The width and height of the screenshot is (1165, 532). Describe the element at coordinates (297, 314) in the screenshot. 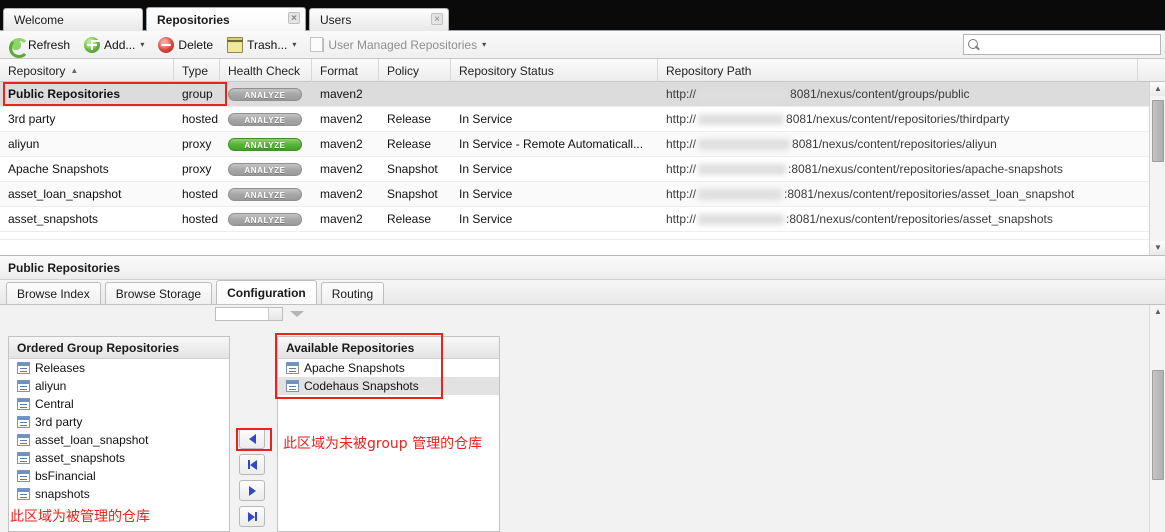

I see `clipped-dropdown-caret-icon` at that location.